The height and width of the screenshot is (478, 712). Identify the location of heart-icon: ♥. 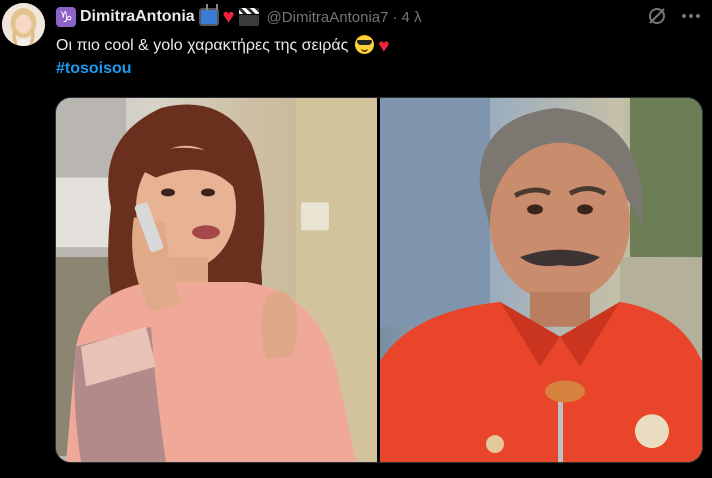
(228, 17).